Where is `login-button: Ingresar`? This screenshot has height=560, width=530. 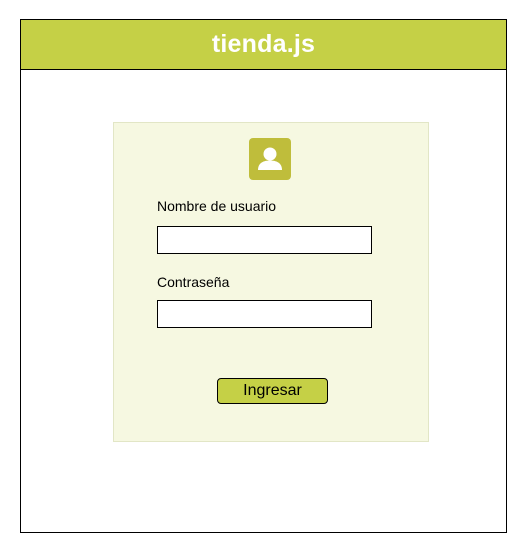 login-button: Ingresar is located at coordinates (272, 391).